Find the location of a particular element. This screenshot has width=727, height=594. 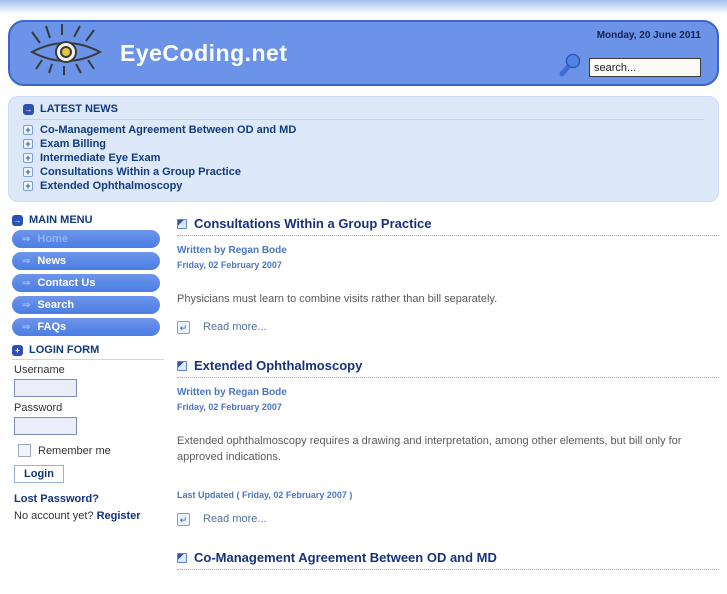

news-link: Extended Ophthalmoscopy is located at coordinates (111, 186).